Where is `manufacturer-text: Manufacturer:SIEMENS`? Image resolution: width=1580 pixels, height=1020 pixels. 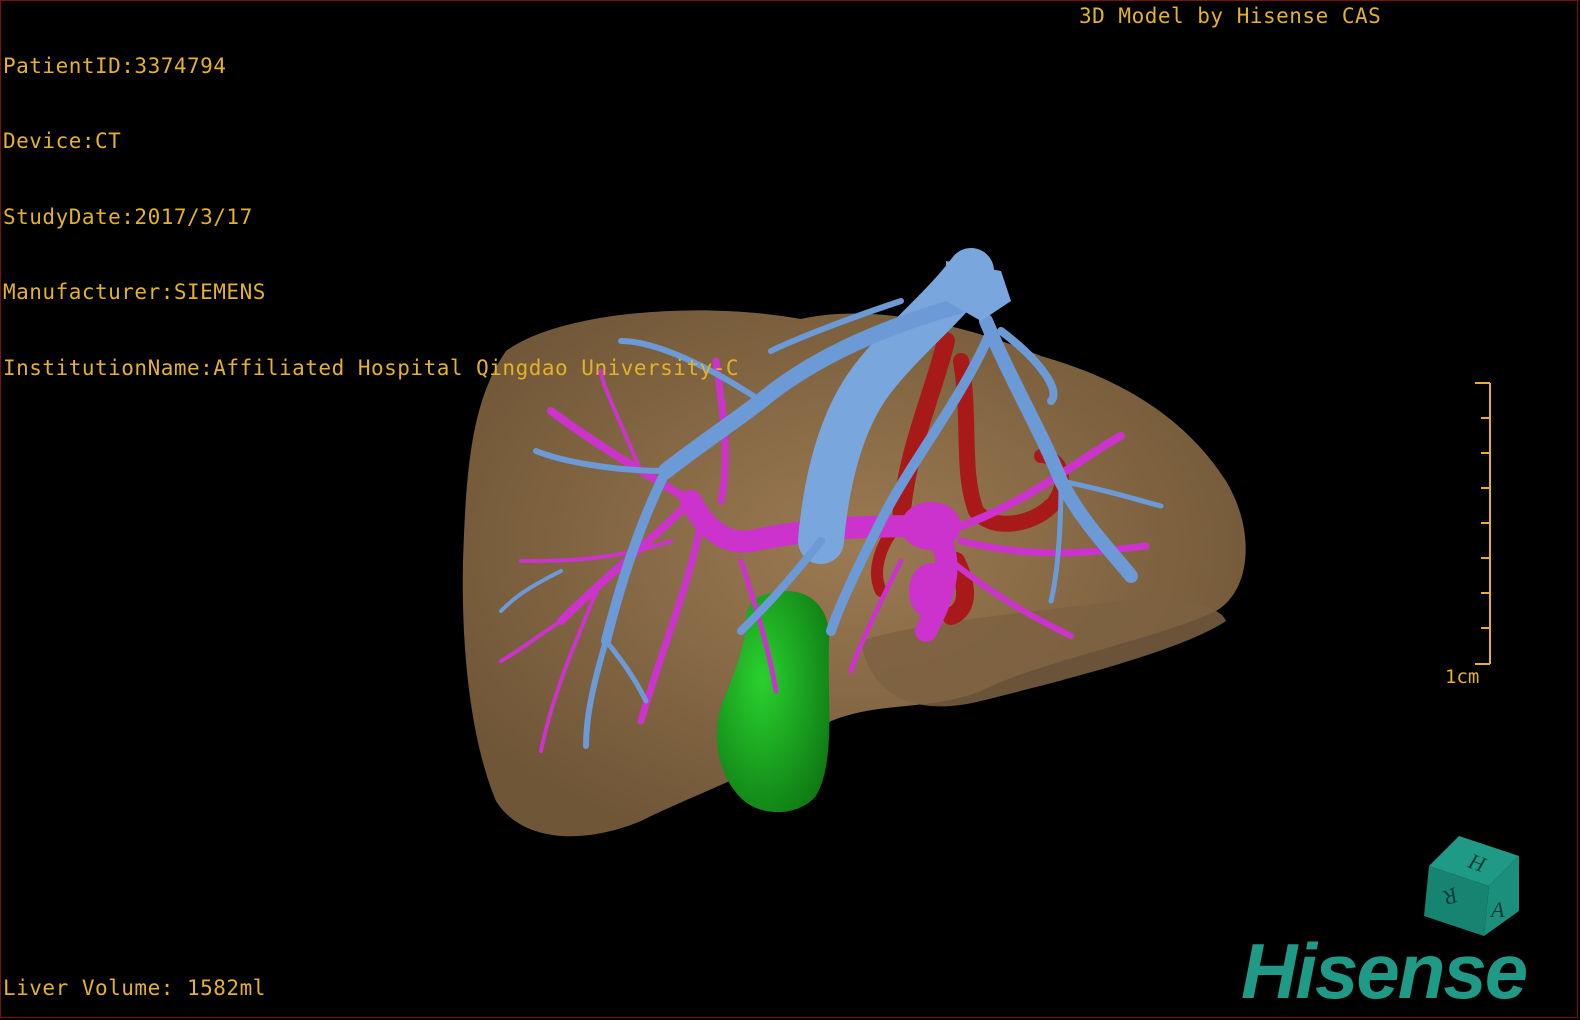 manufacturer-text: Manufacturer:SIEMENS is located at coordinates (134, 292).